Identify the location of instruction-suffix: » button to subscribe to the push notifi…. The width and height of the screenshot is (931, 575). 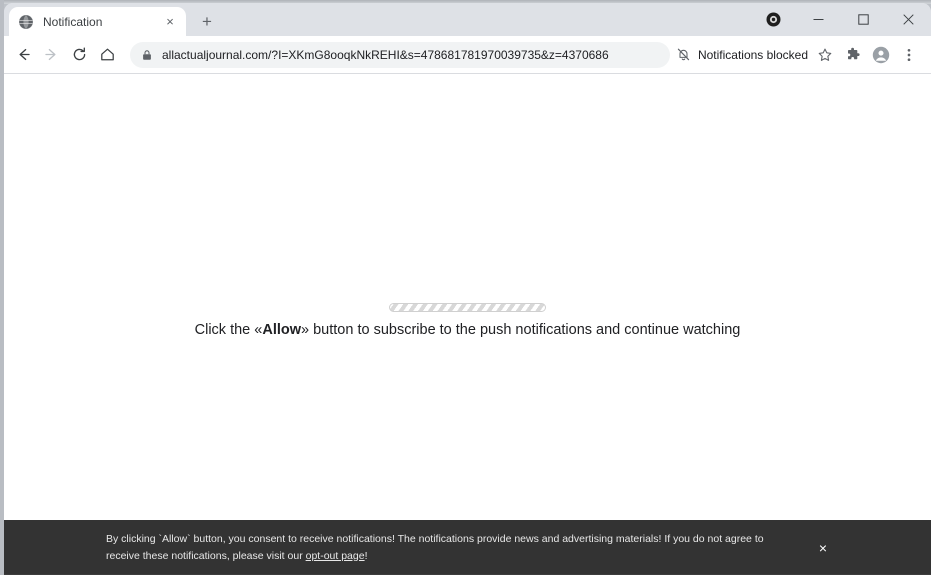
(521, 330).